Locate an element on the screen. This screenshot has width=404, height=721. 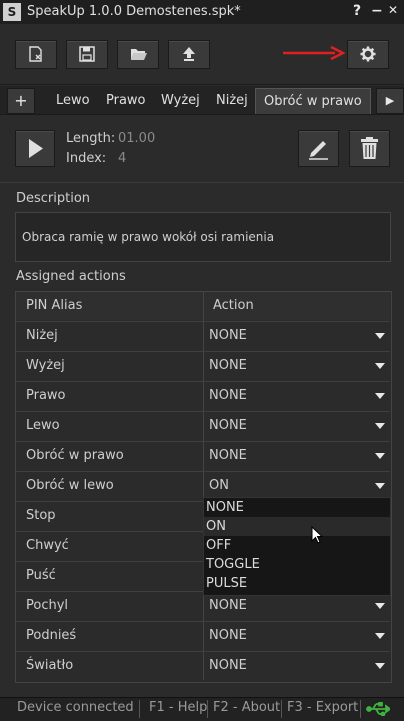
settings-button is located at coordinates (368, 54).